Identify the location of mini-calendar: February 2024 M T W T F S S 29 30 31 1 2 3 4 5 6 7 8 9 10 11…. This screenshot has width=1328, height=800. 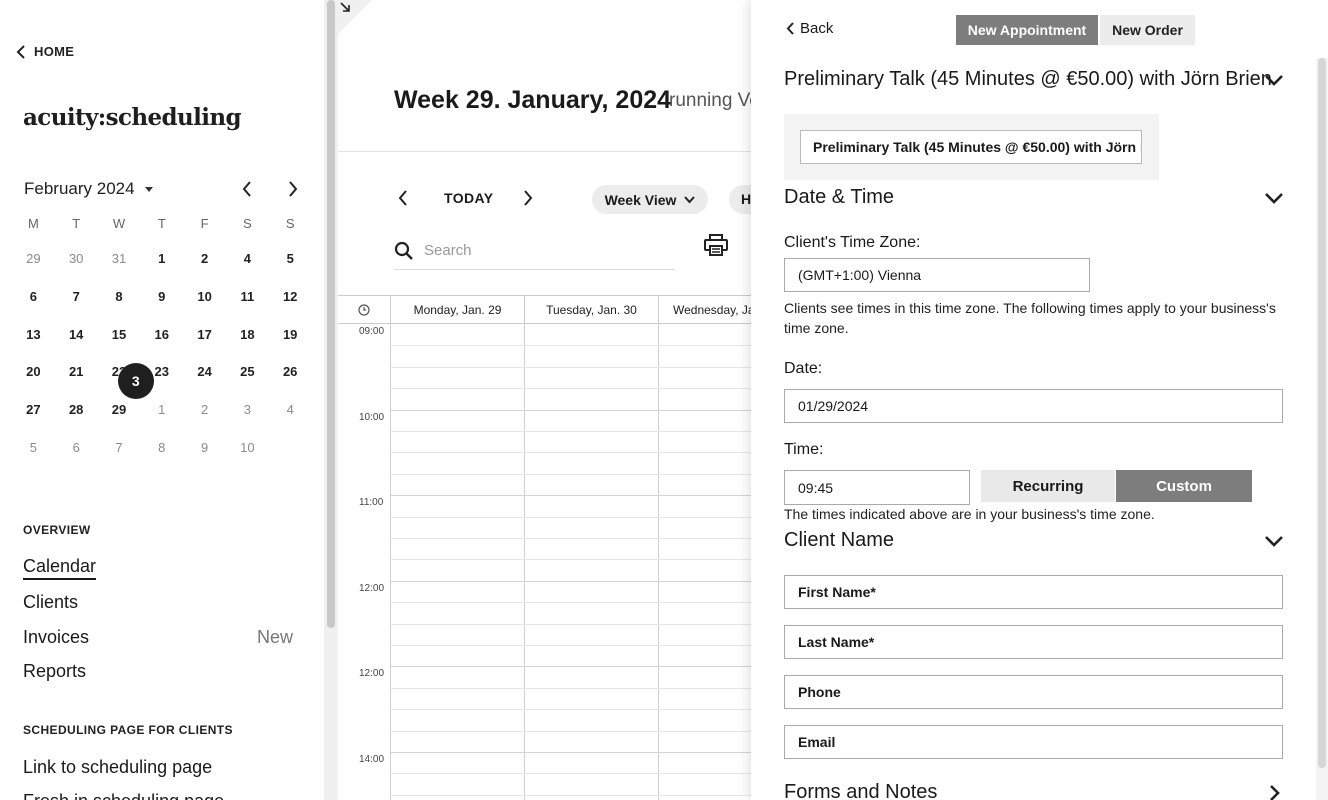
(163, 319).